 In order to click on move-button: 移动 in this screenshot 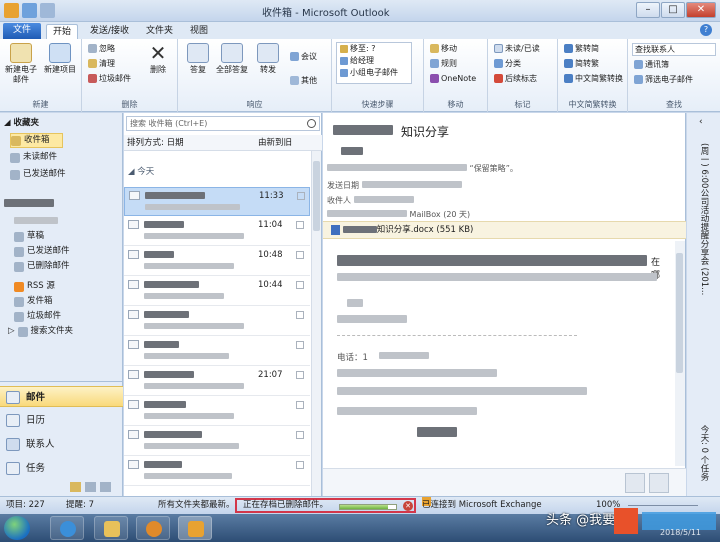, I will do `click(443, 48)`.